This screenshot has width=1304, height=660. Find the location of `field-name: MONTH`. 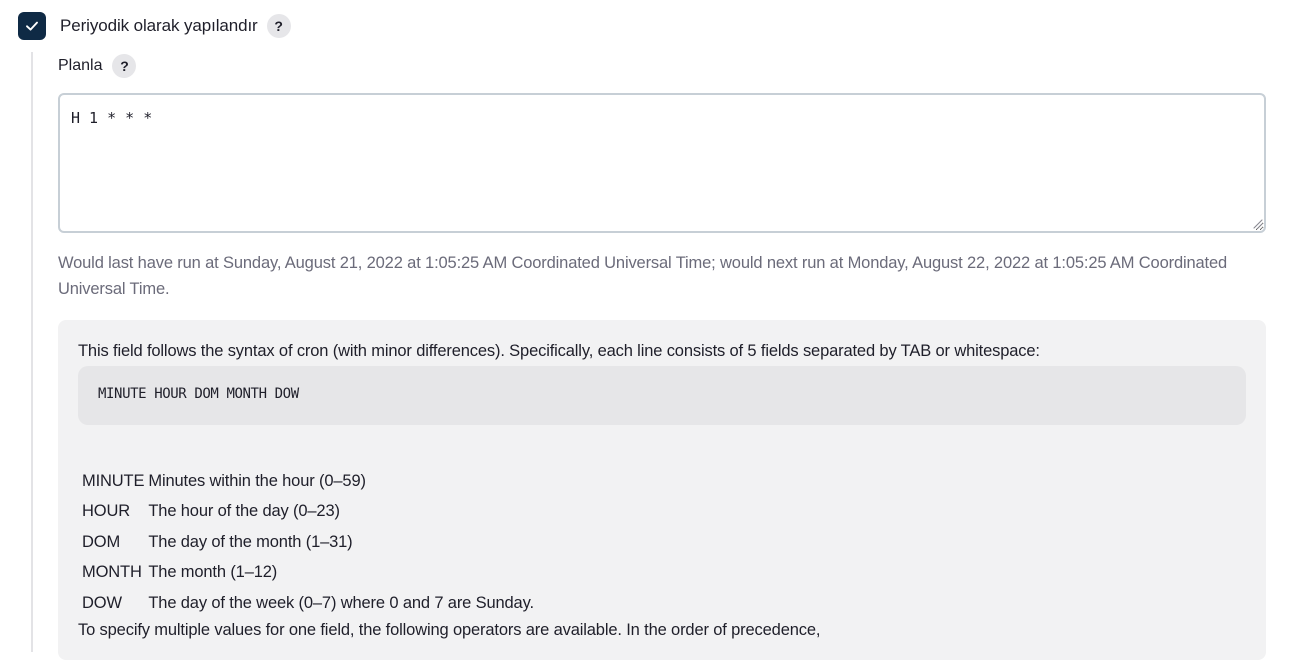

field-name: MONTH is located at coordinates (112, 572).